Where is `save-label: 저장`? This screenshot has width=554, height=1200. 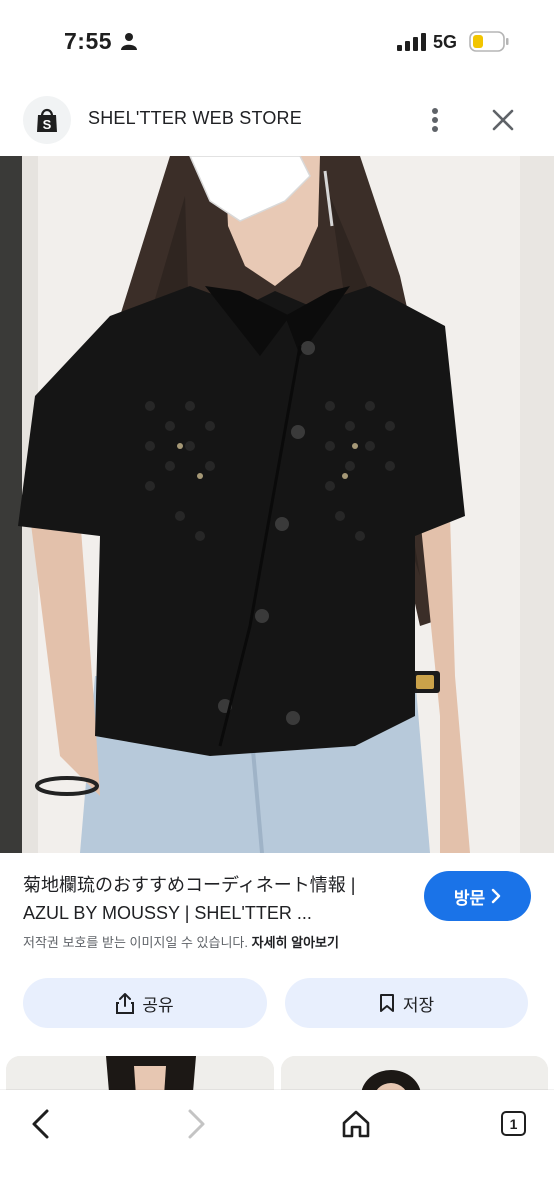
save-label: 저장 is located at coordinates (418, 1005).